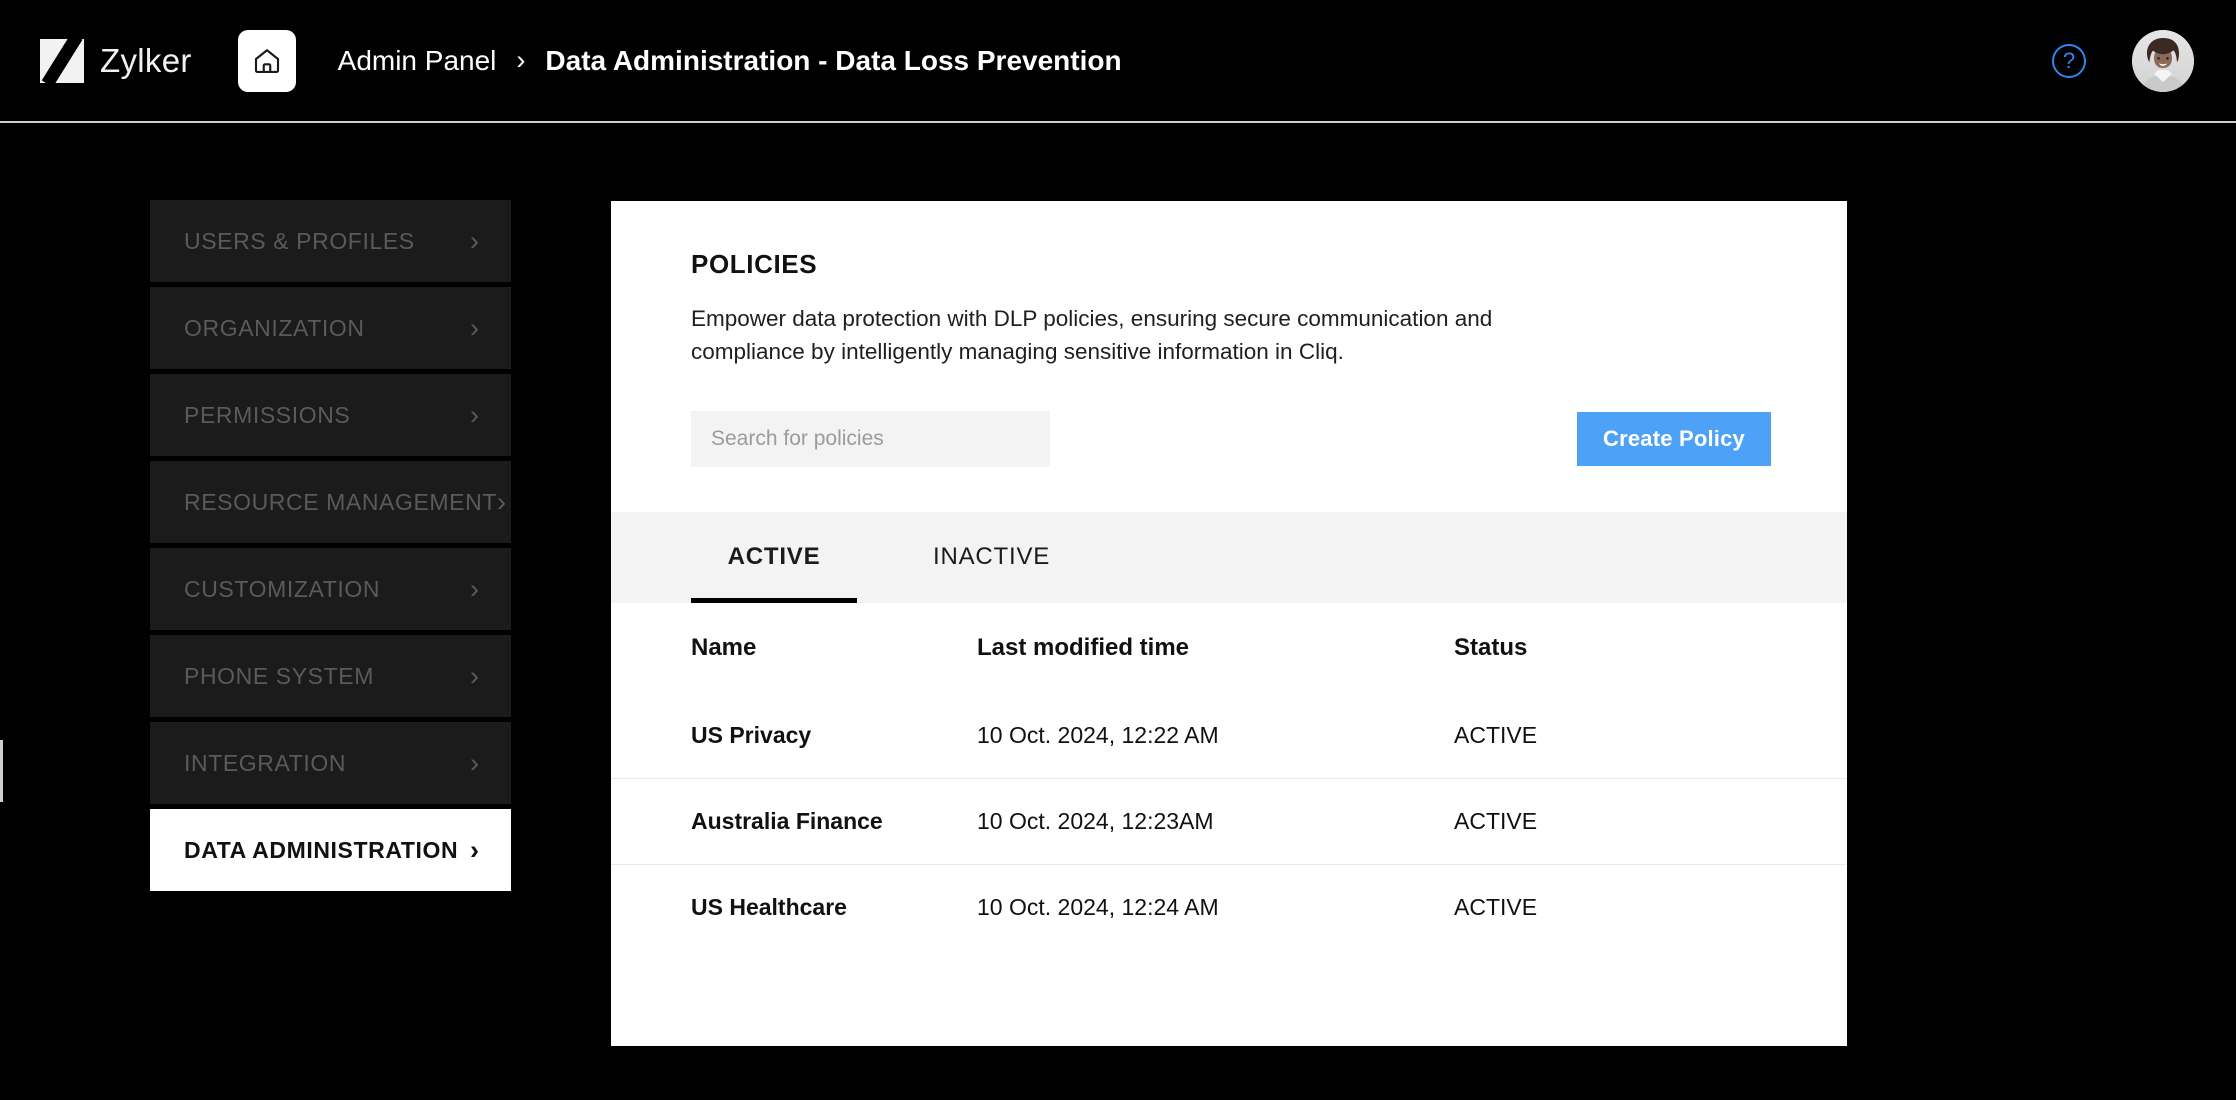  I want to click on card-action-row: Create Policy, so click(1269, 438).